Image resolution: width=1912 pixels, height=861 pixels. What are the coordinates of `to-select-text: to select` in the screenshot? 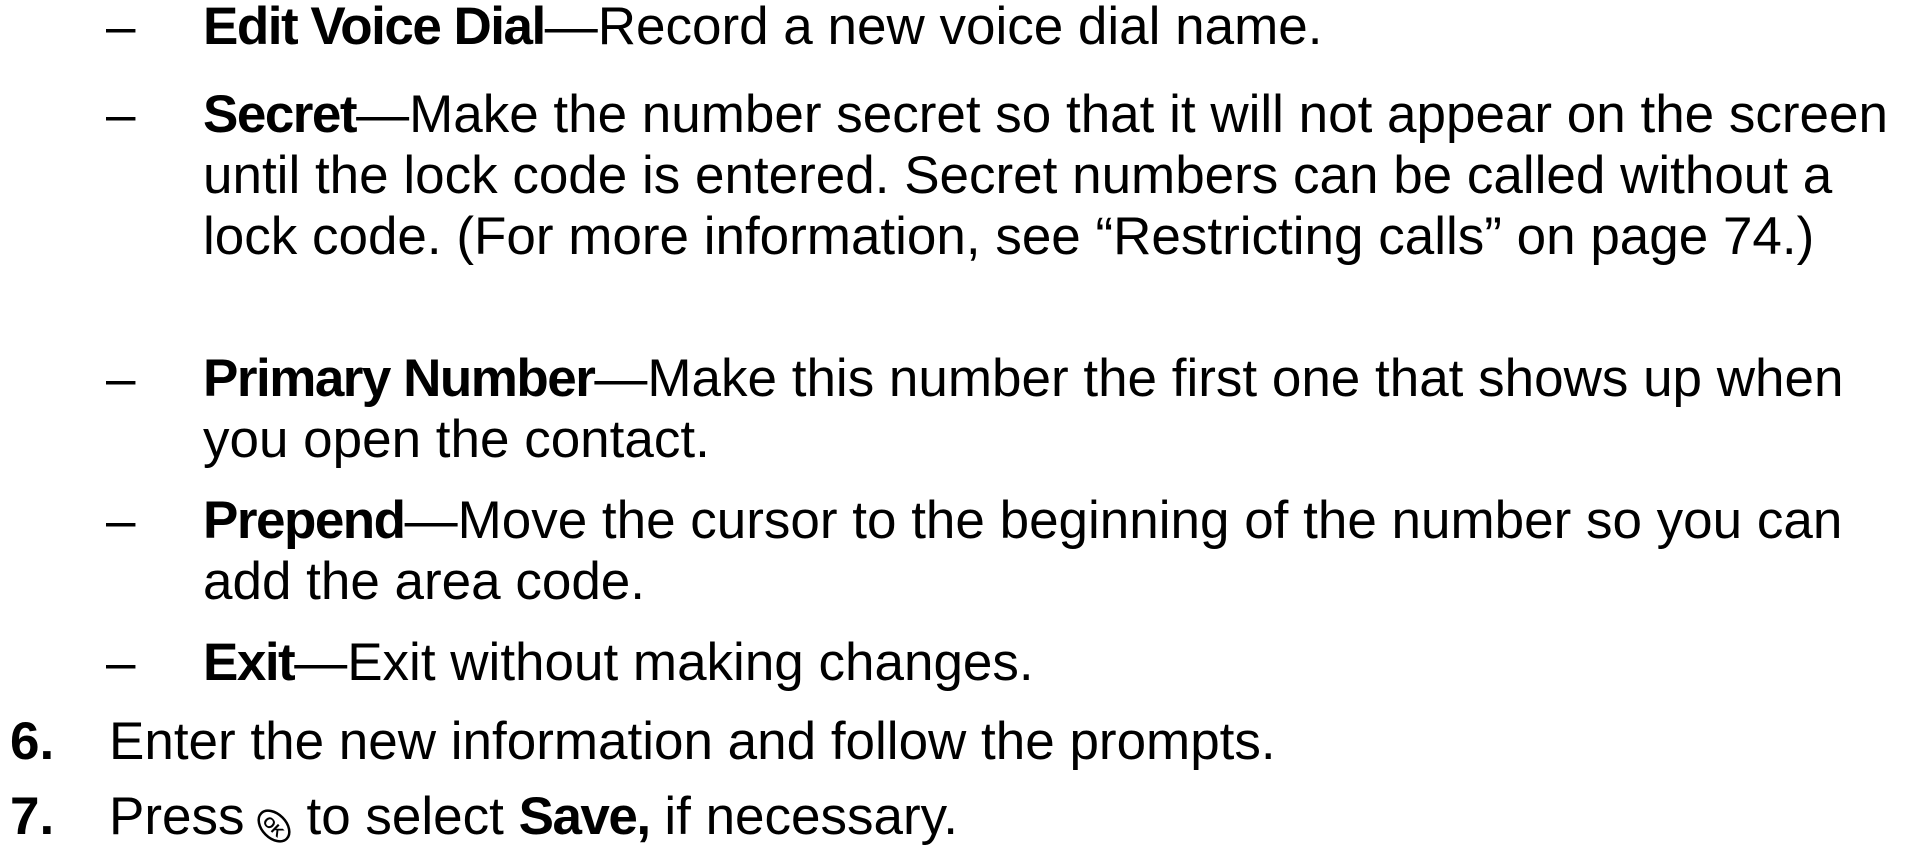 It's located at (405, 816).